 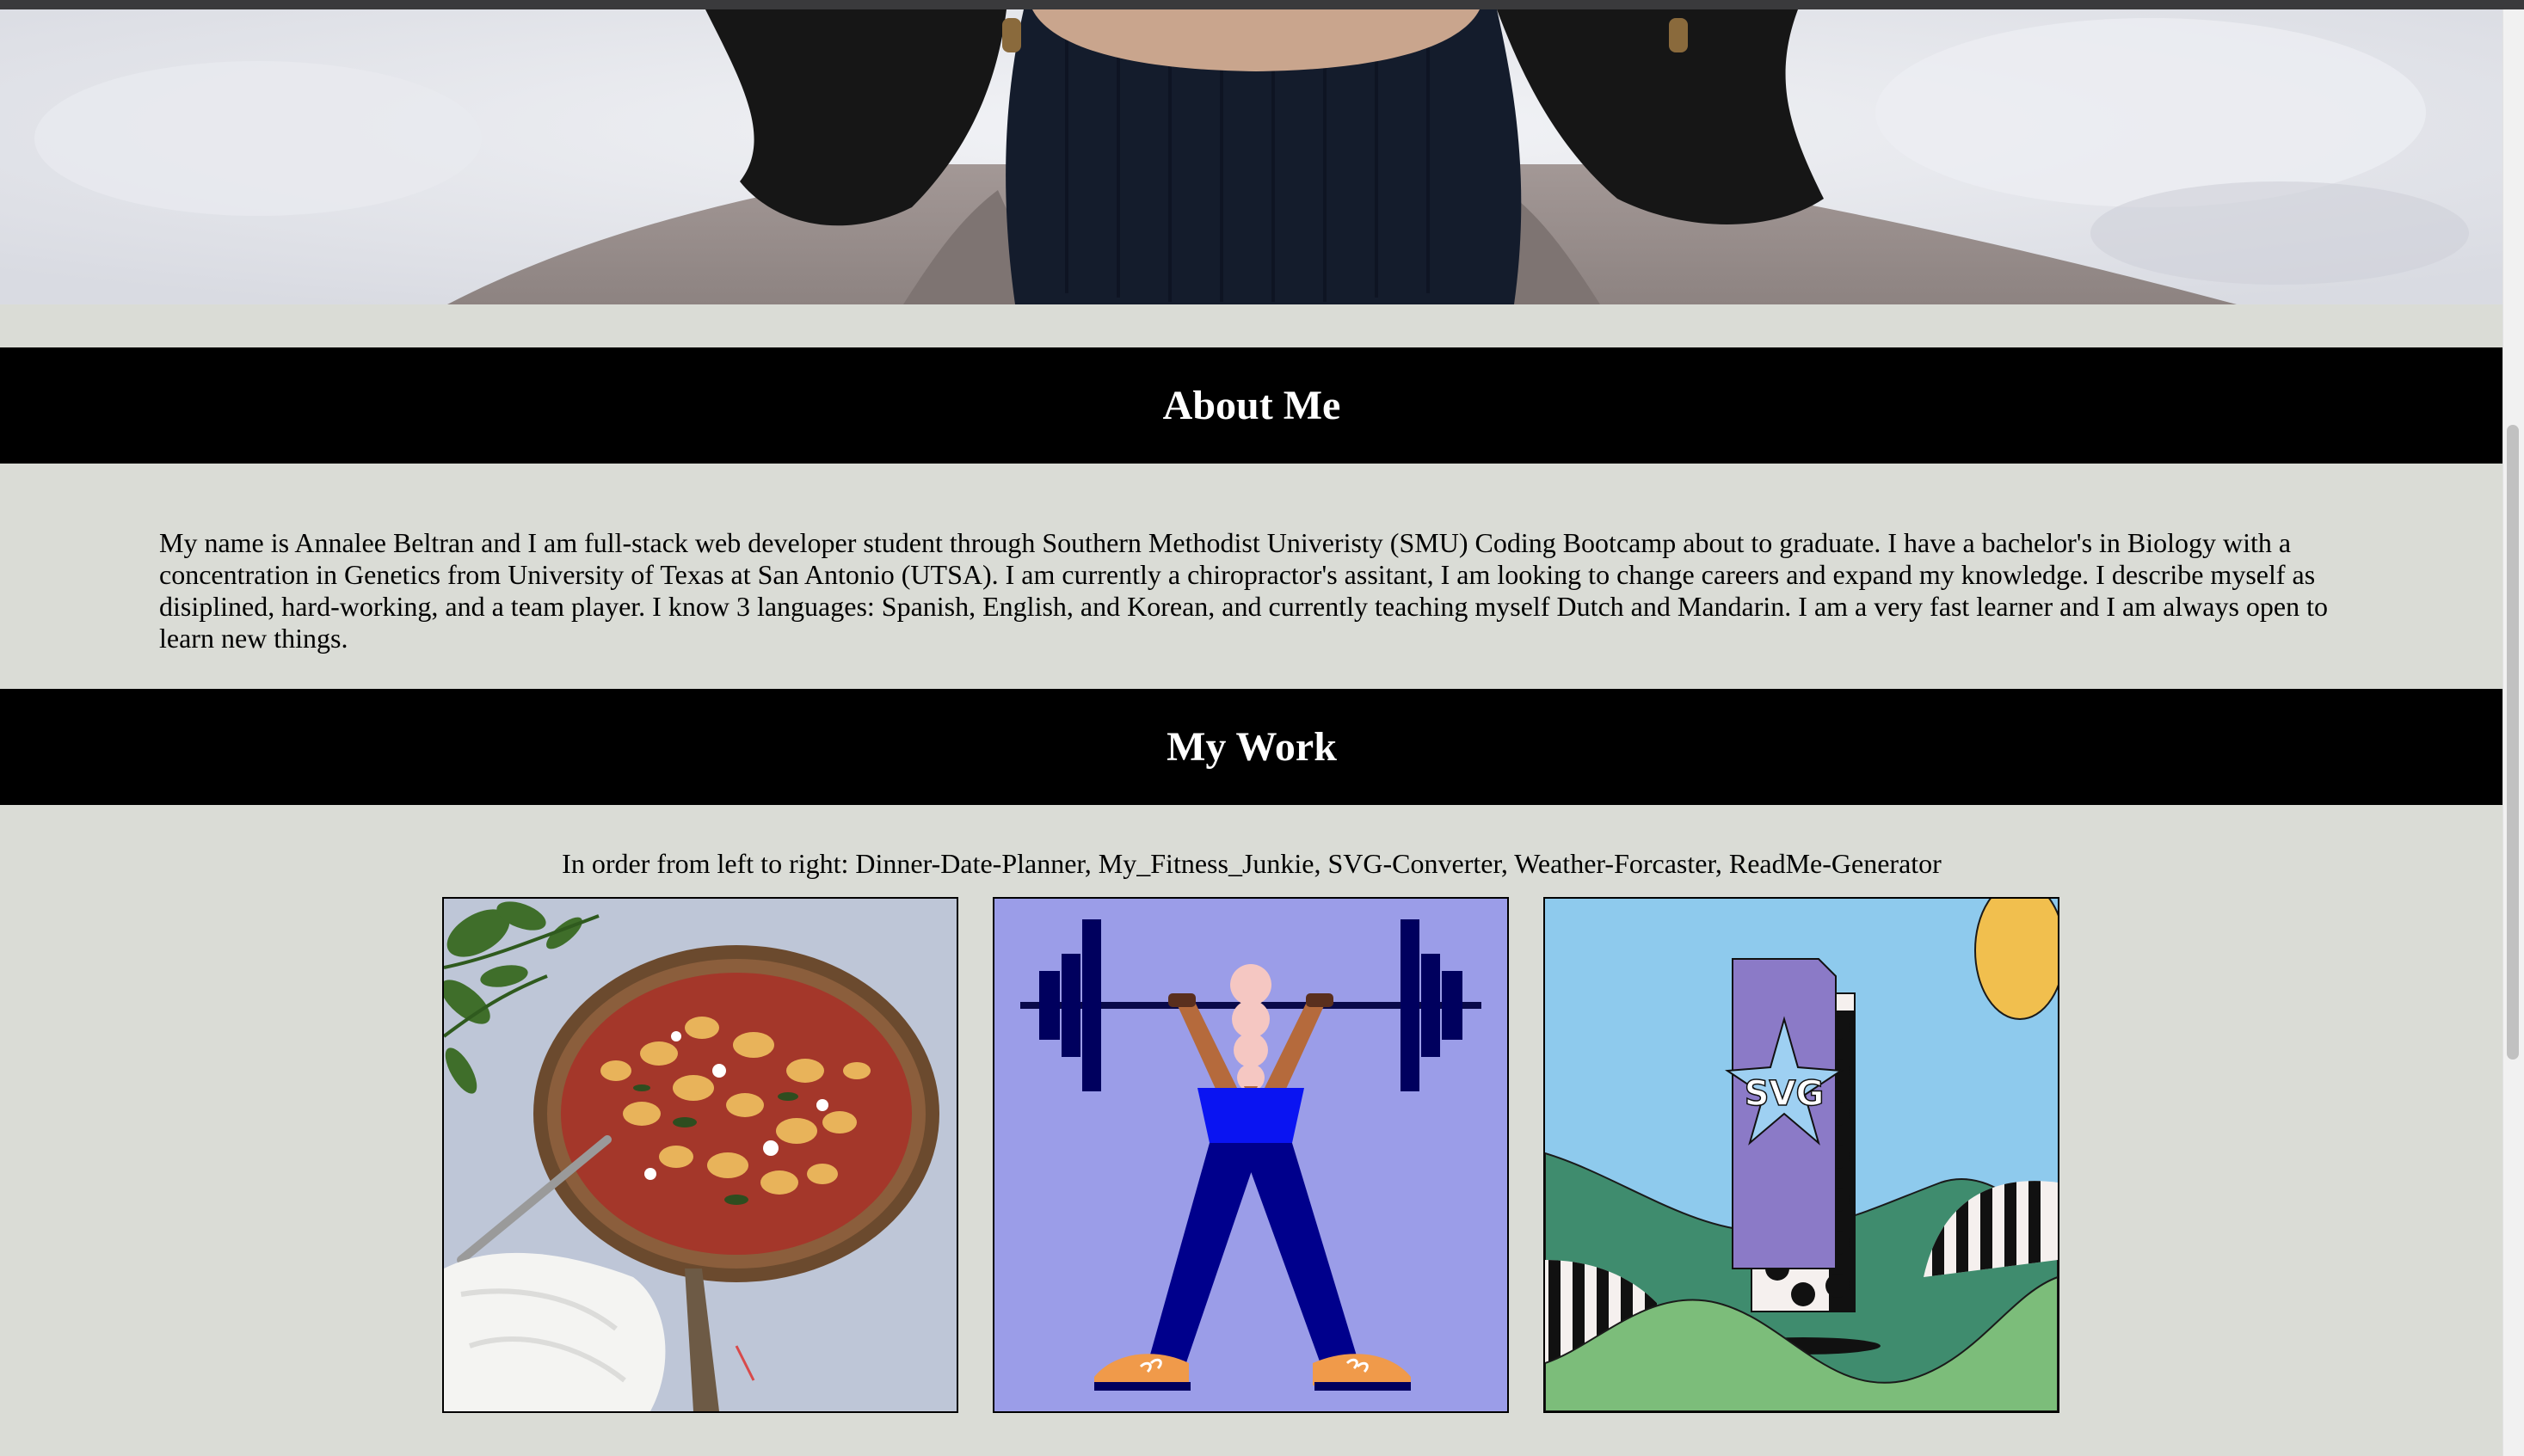 I want to click on project-thumbnail-dinner-date-planner, so click(x=700, y=1155).